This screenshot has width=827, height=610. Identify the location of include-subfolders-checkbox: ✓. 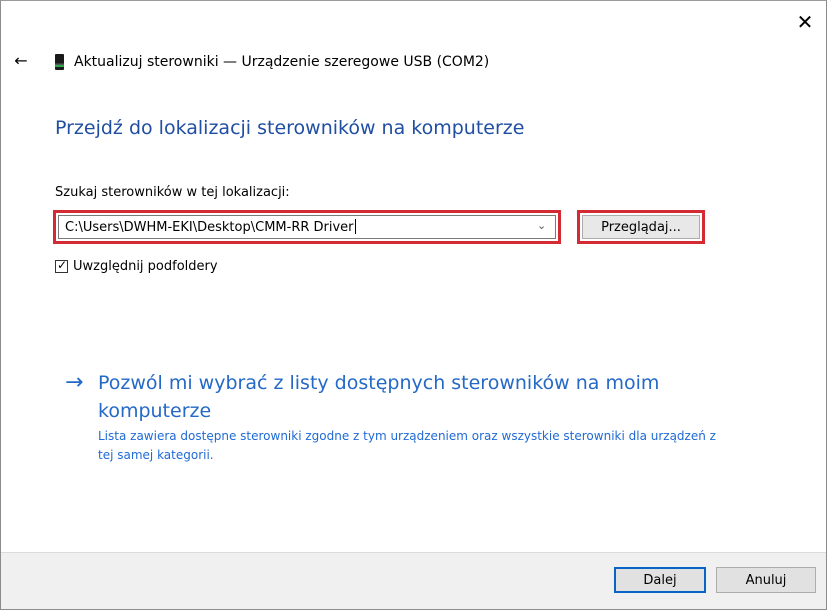
(61, 265).